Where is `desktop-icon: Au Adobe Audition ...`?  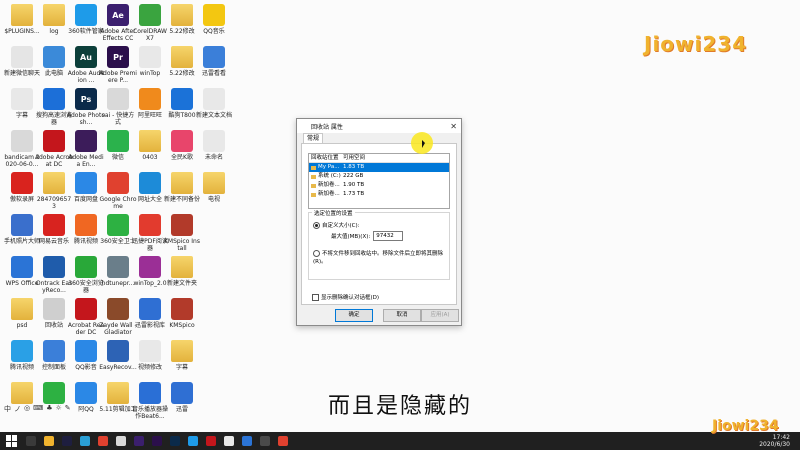 desktop-icon: Au Adobe Audition ... is located at coordinates (86, 65).